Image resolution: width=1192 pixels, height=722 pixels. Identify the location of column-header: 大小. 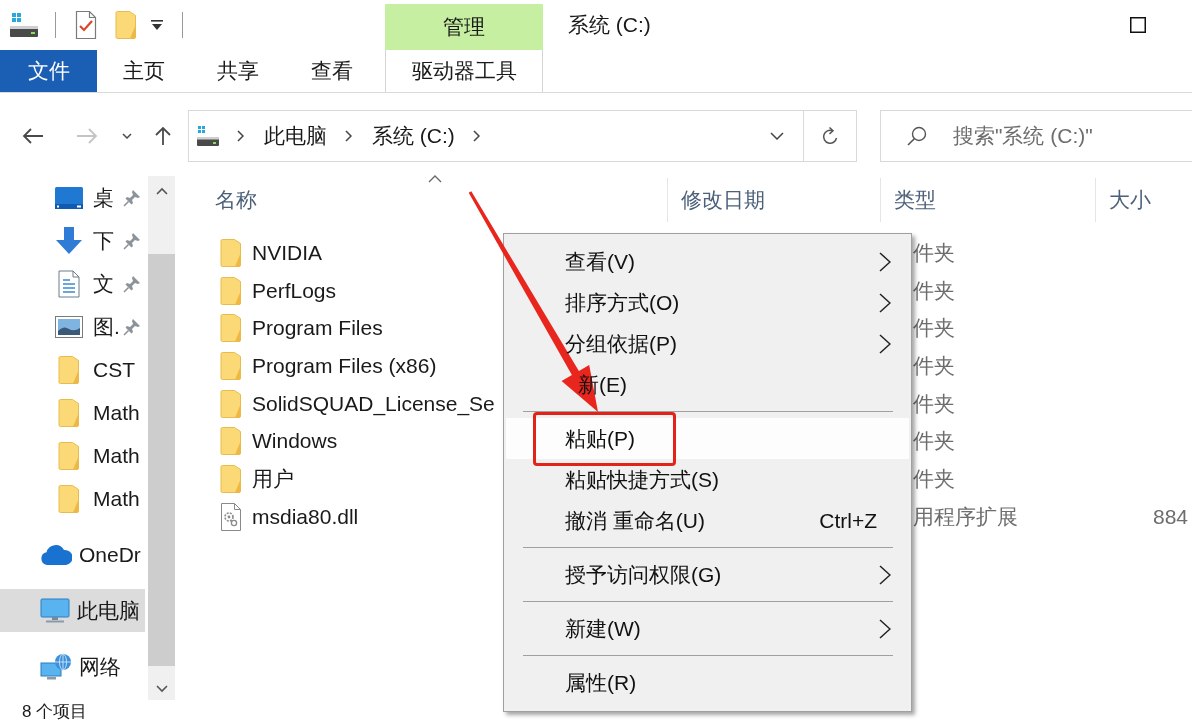
(1143, 200).